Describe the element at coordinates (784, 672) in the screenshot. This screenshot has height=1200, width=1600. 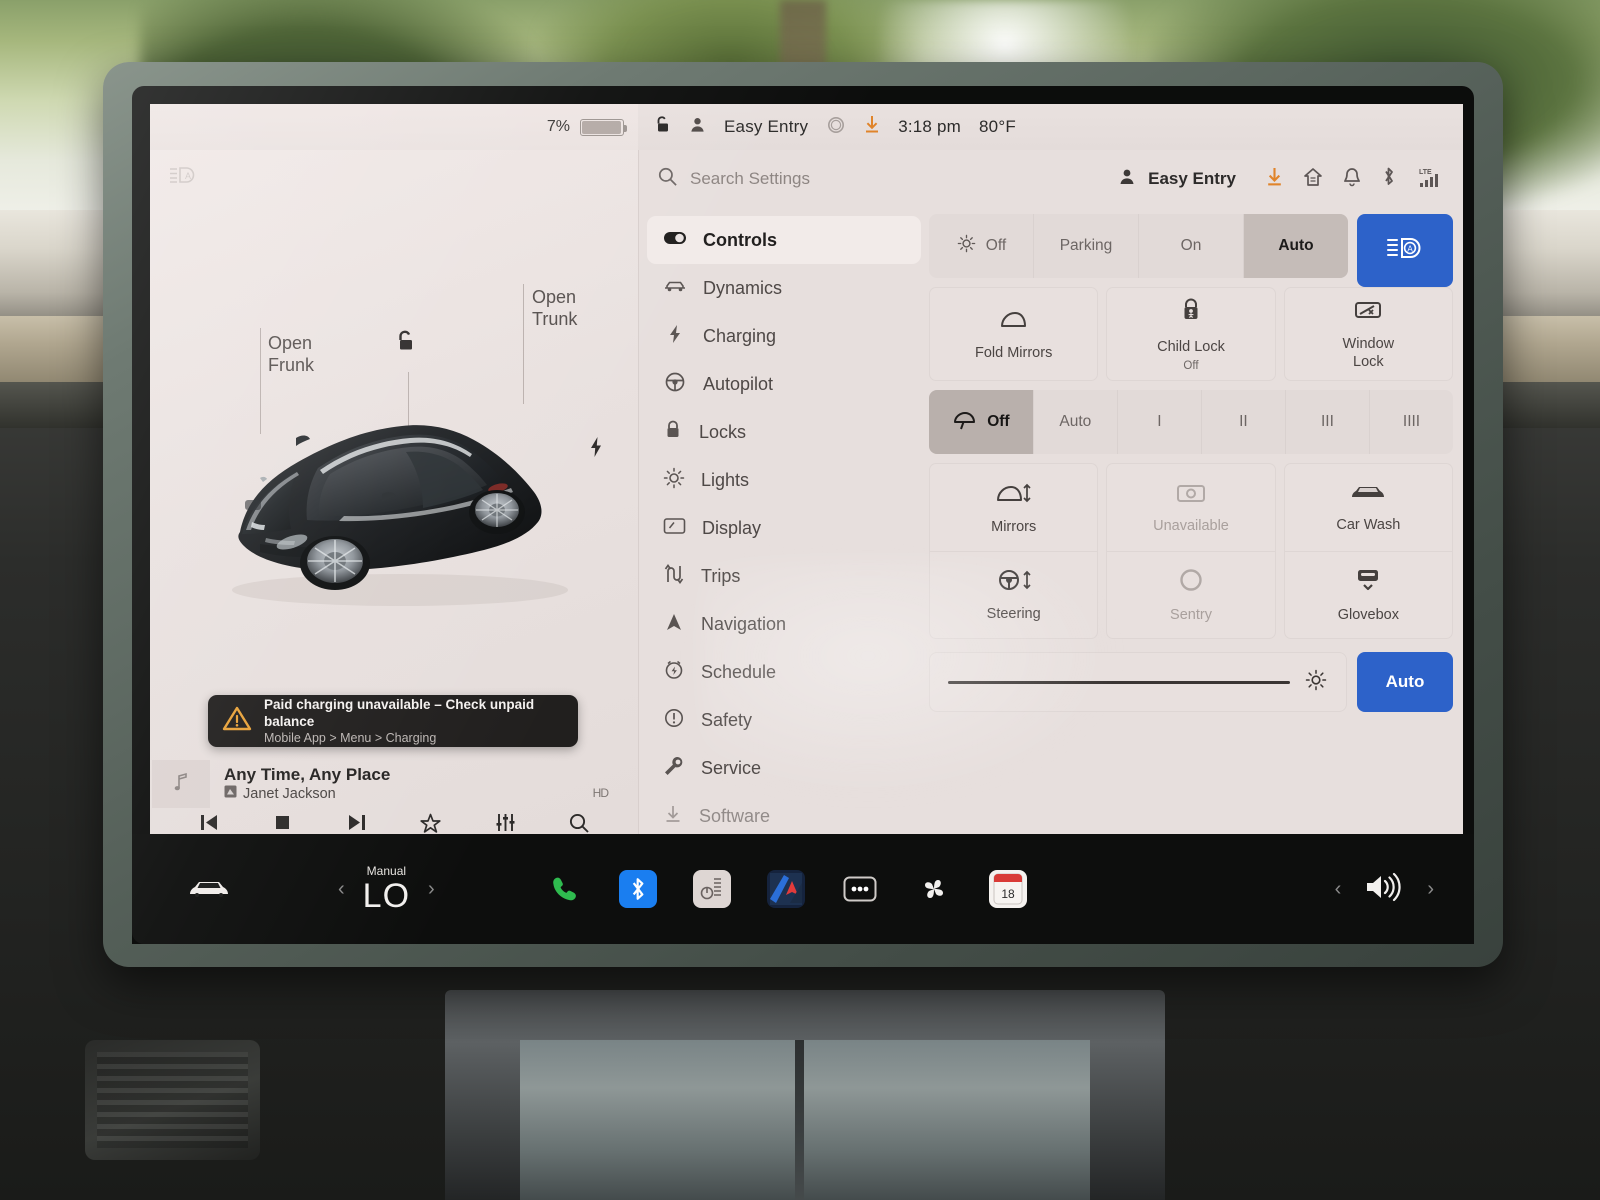
I see `sidebar-item-schedule: Schedule` at that location.